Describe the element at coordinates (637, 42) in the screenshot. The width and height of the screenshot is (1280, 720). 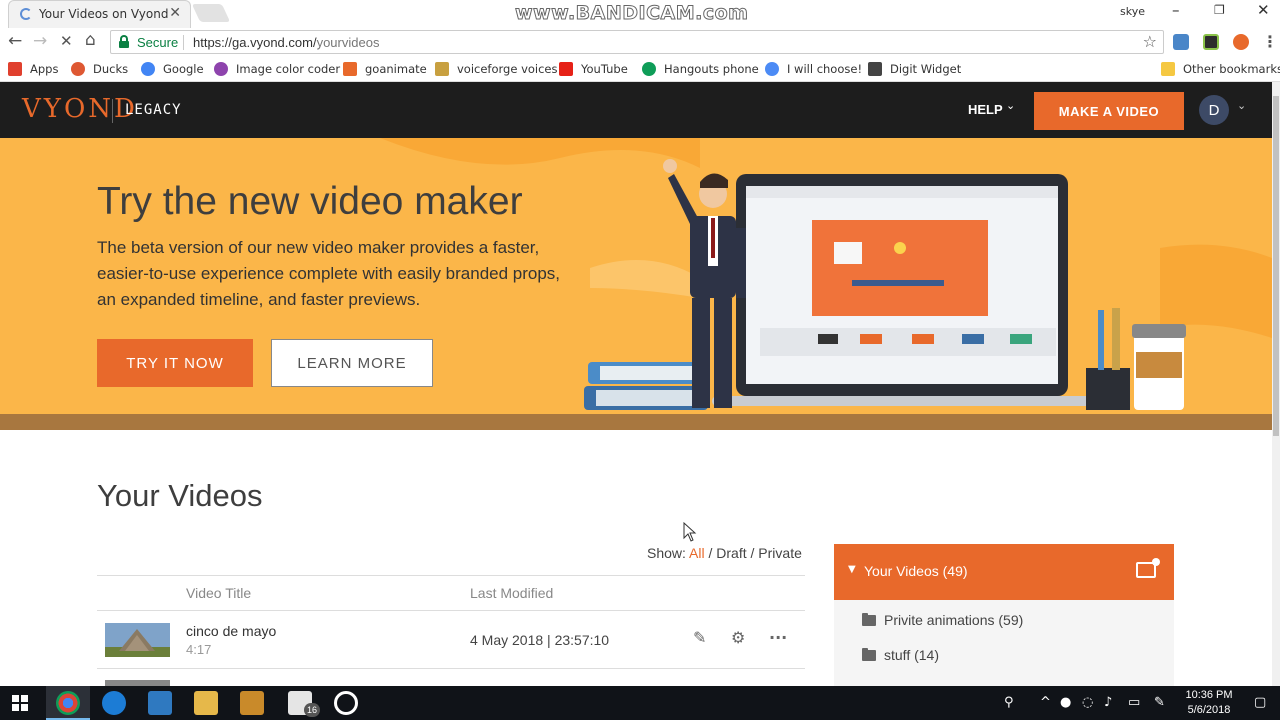
I see `address-bar: Secure https://ga.vyond.com/yourvideos ☆` at that location.